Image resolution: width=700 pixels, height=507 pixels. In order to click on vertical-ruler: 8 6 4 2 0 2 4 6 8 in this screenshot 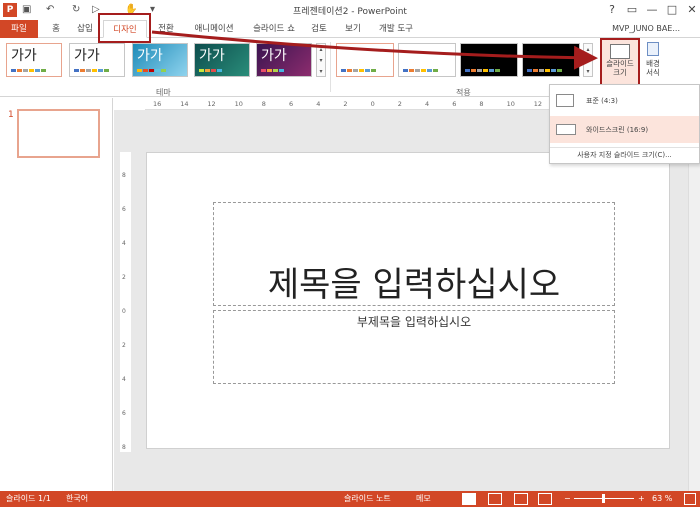, I will do `click(125, 302)`.